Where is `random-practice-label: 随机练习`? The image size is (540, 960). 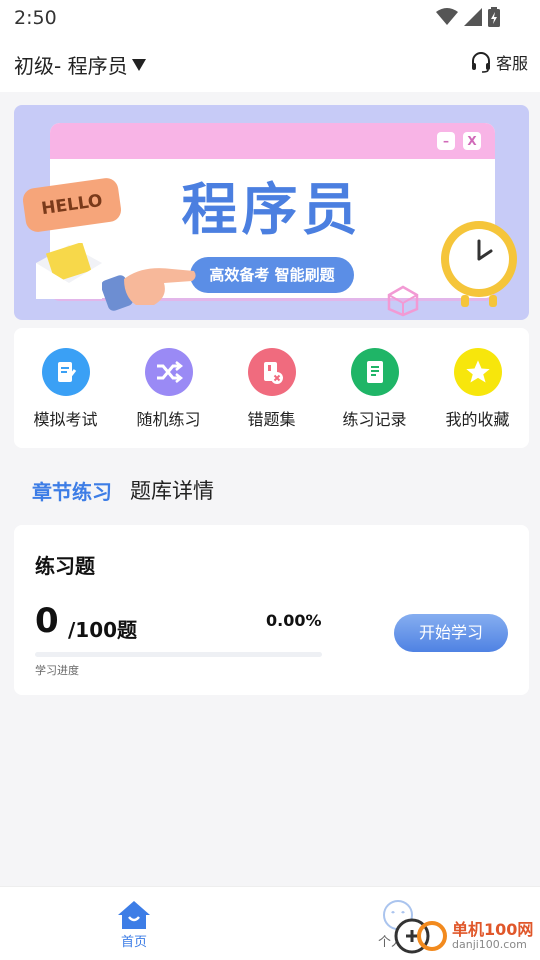 random-practice-label: 随机练习 is located at coordinates (168, 419).